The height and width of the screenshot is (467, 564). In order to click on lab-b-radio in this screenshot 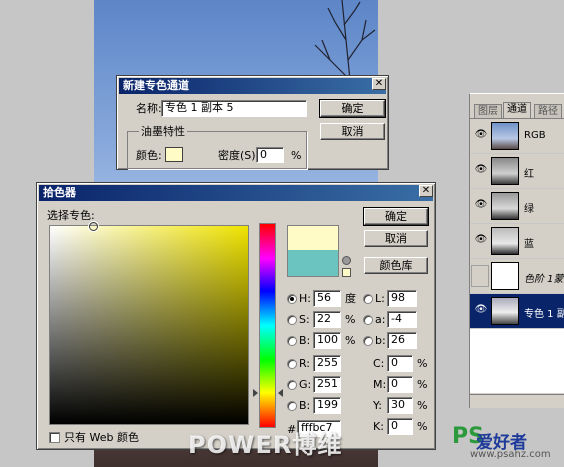, I will do `click(368, 341)`.